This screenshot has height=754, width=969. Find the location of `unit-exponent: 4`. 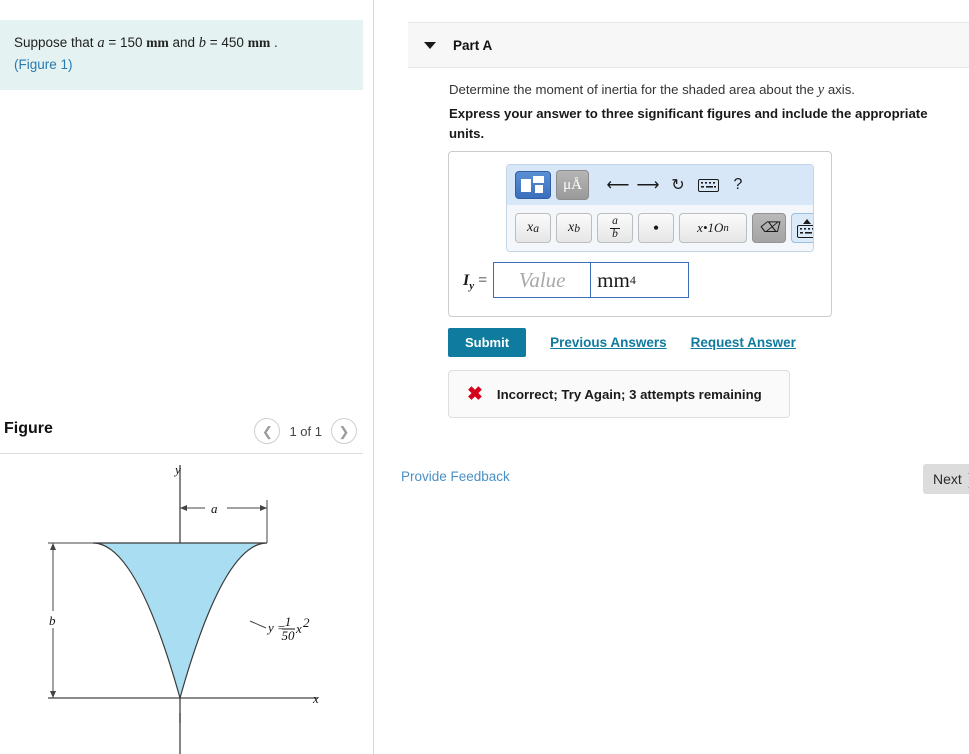

unit-exponent: 4 is located at coordinates (632, 279).